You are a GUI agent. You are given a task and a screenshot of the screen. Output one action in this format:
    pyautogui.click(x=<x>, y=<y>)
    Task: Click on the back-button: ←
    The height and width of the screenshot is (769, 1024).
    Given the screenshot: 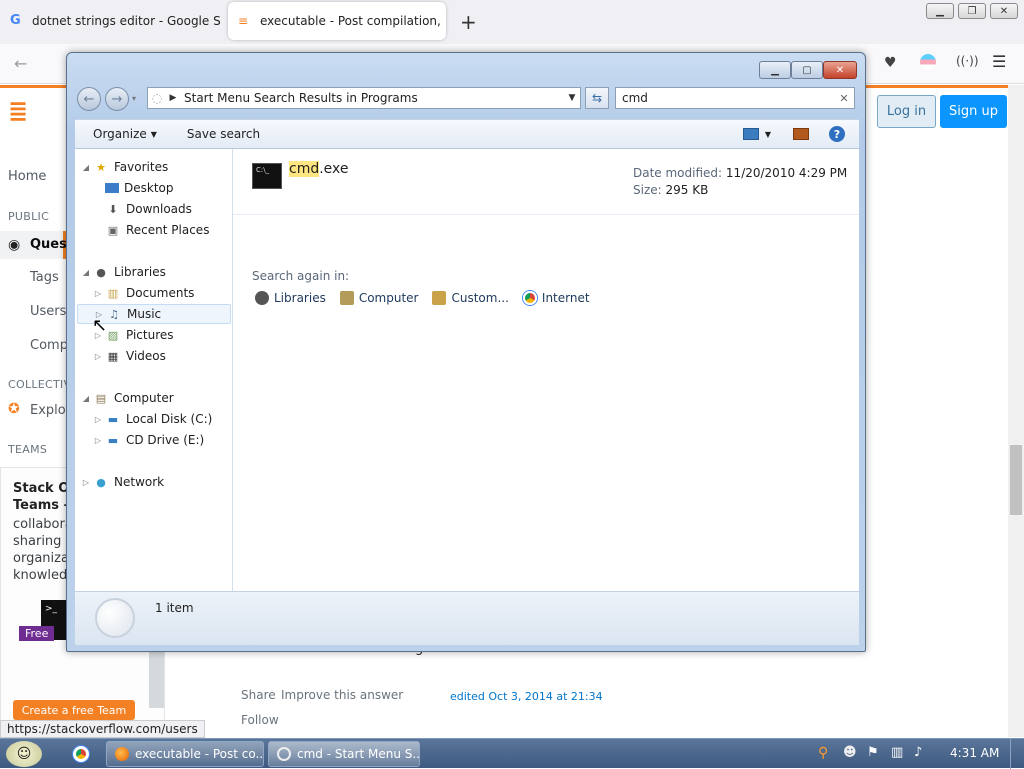 What is the action you would take?
    pyautogui.click(x=89, y=99)
    